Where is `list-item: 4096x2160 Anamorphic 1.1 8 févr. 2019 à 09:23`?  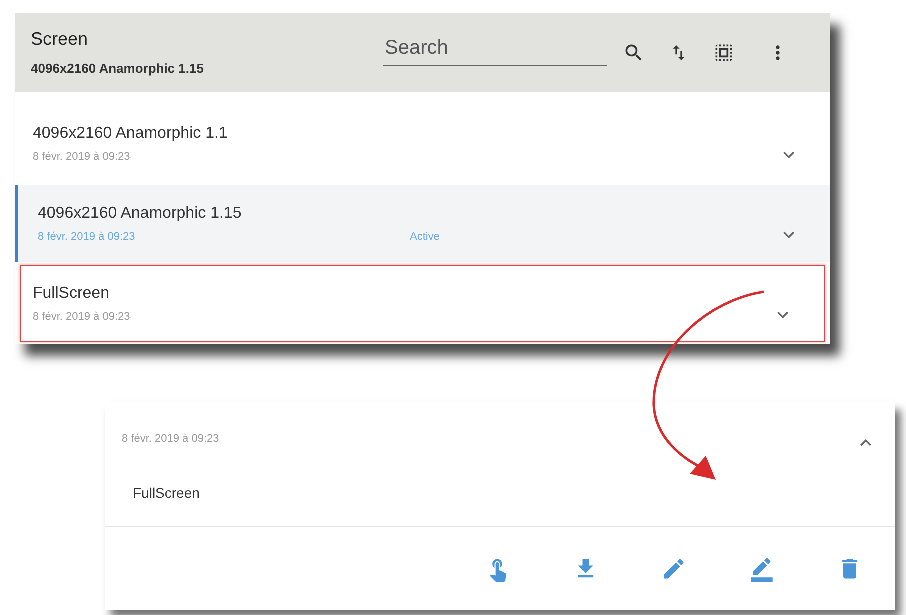 list-item: 4096x2160 Anamorphic 1.1 8 févr. 2019 à 09:23 is located at coordinates (422, 143).